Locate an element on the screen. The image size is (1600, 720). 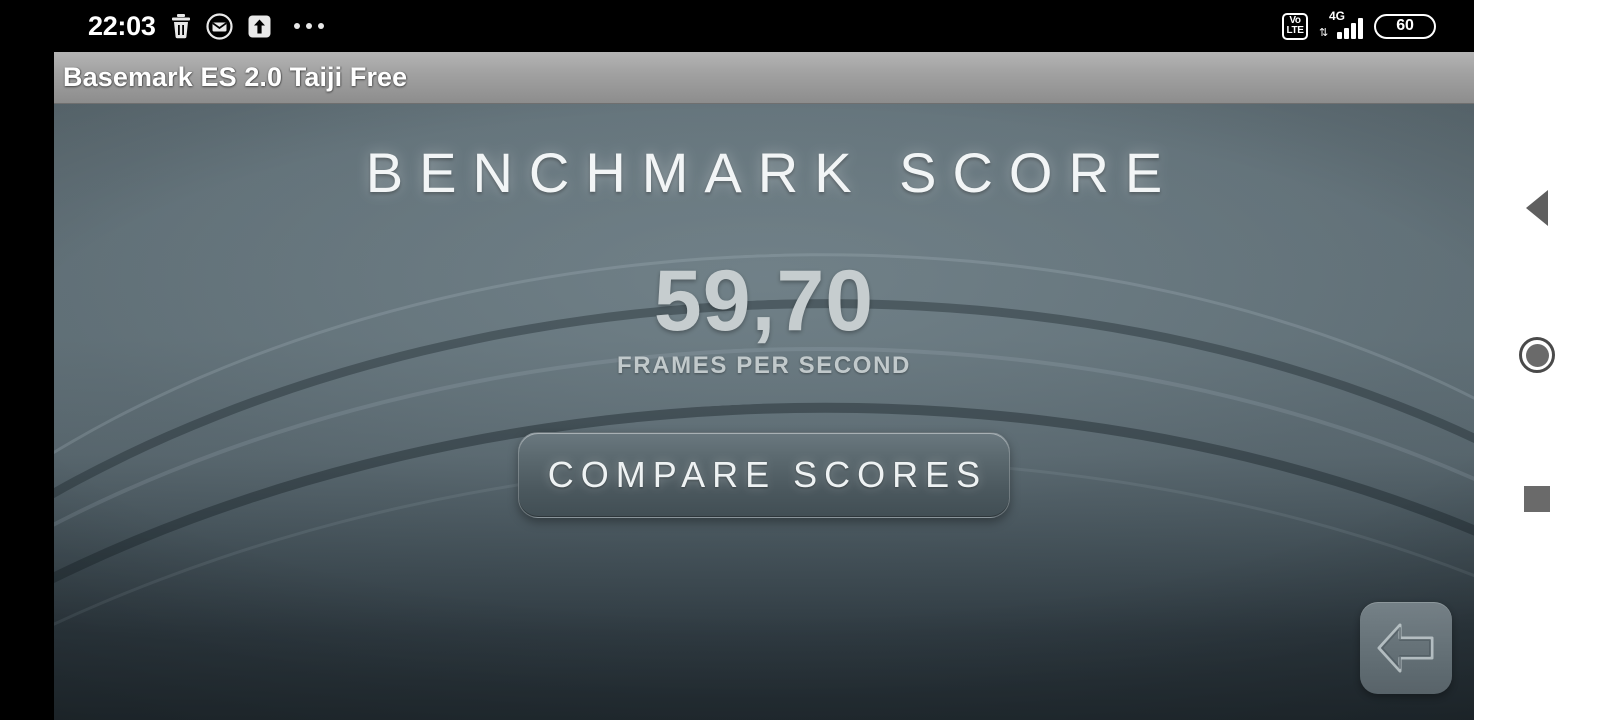
status-bar-clock: 22:03 is located at coordinates (122, 25).